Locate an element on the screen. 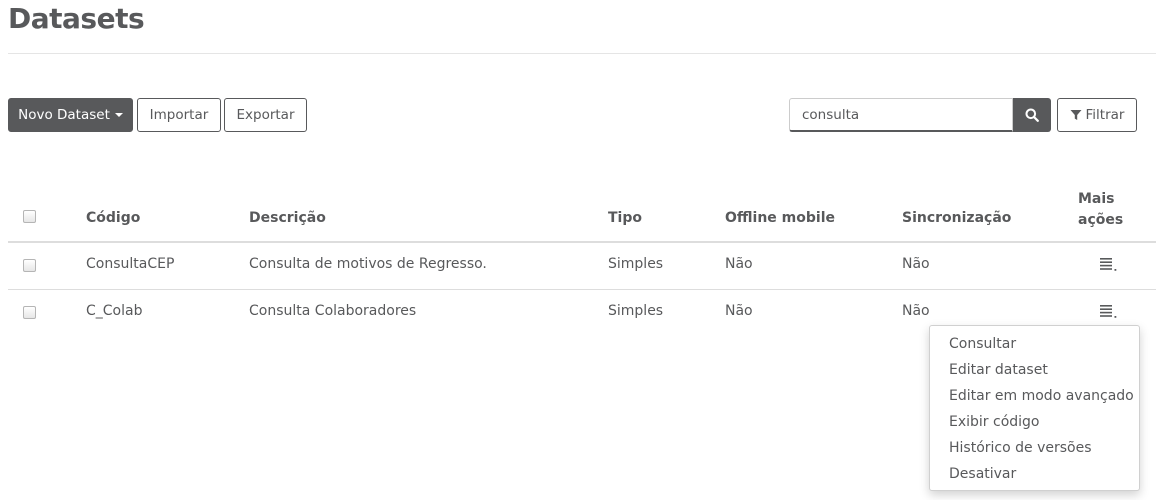  menu-item-exibir-codigo: Exibir código is located at coordinates (994, 422).